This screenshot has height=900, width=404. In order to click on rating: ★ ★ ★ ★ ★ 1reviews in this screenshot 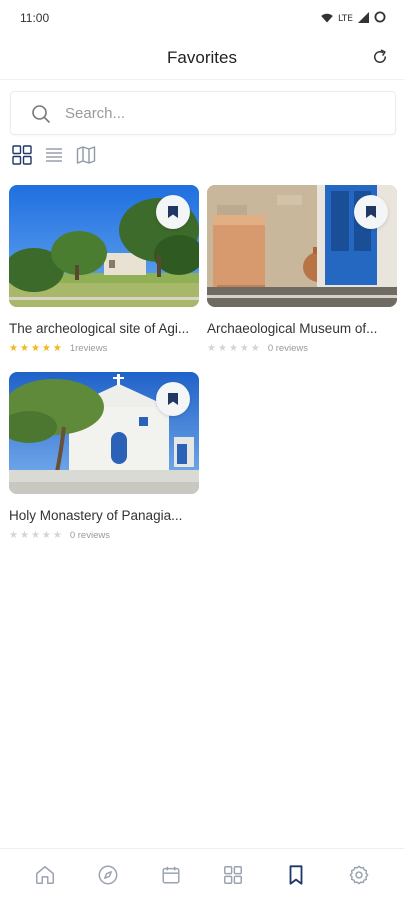, I will do `click(58, 348)`.